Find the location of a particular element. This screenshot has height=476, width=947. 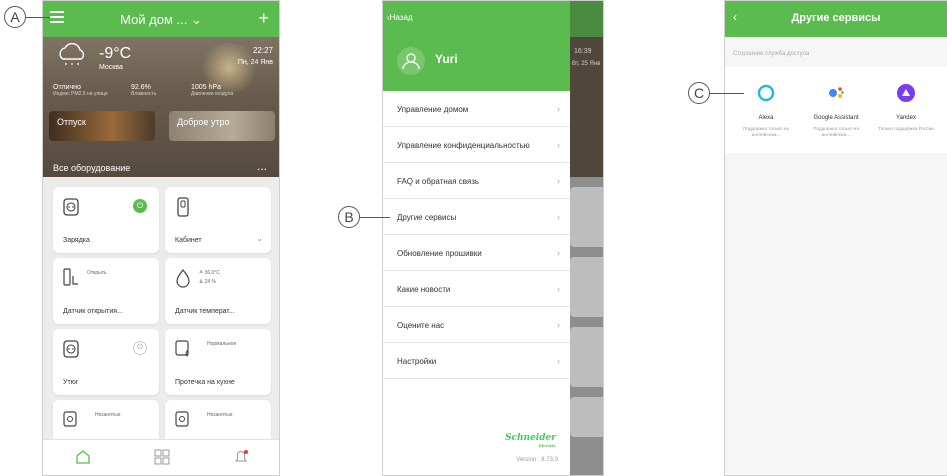

menu-item-whats-new: Какие новости › is located at coordinates (476, 289).